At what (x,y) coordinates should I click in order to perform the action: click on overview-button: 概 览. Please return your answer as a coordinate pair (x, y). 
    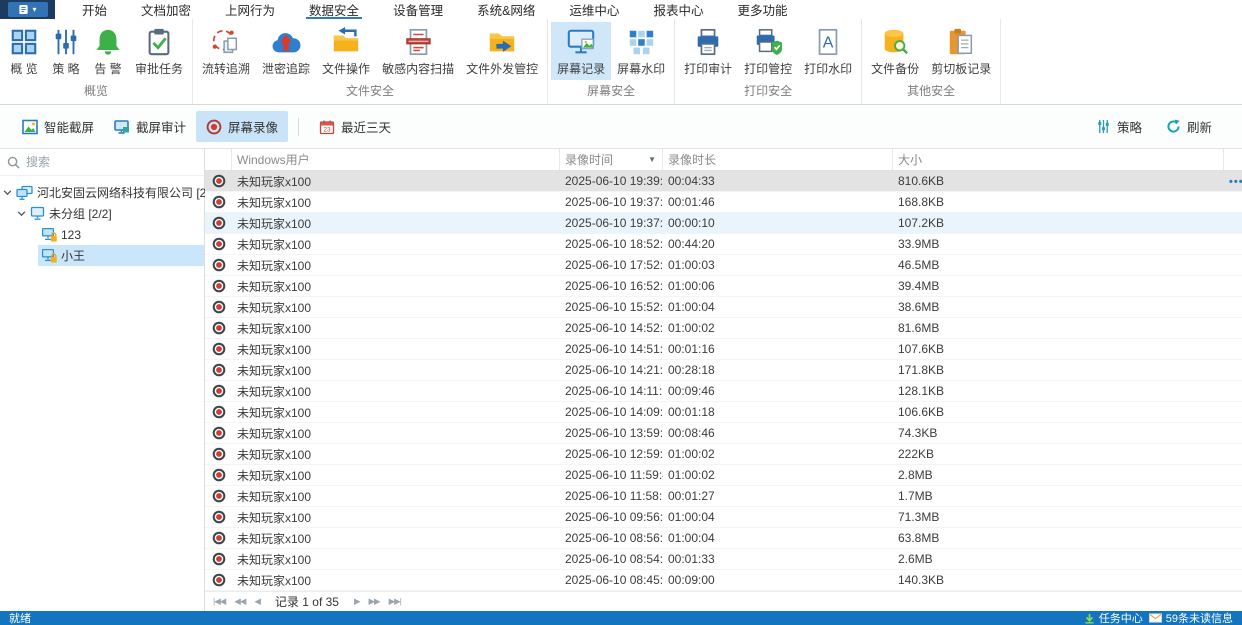
    Looking at the image, I should click on (24, 51).